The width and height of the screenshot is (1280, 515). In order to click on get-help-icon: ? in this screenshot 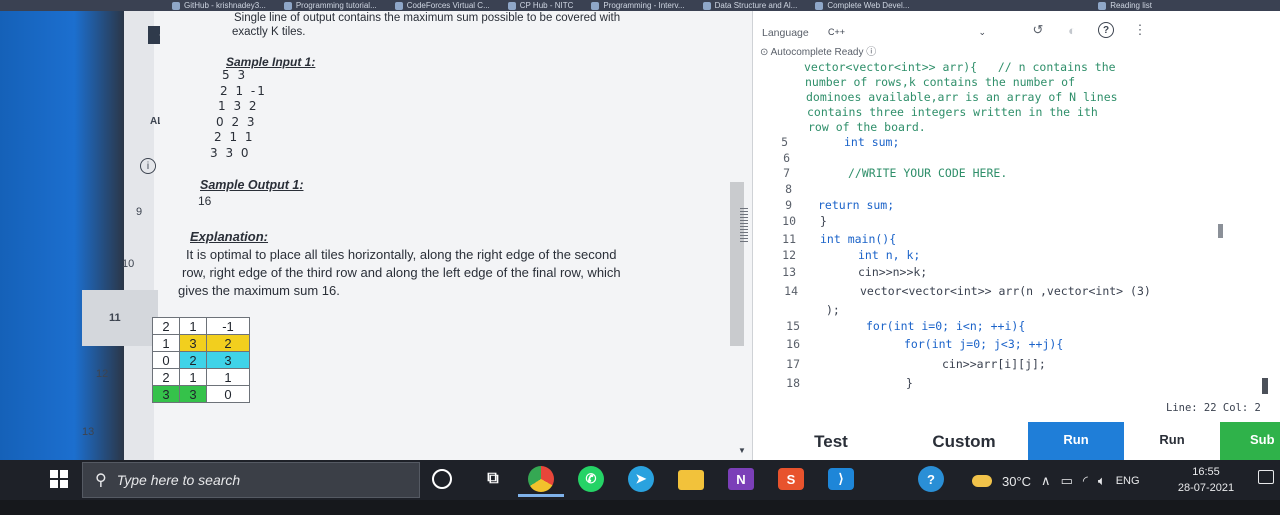, I will do `click(931, 479)`.